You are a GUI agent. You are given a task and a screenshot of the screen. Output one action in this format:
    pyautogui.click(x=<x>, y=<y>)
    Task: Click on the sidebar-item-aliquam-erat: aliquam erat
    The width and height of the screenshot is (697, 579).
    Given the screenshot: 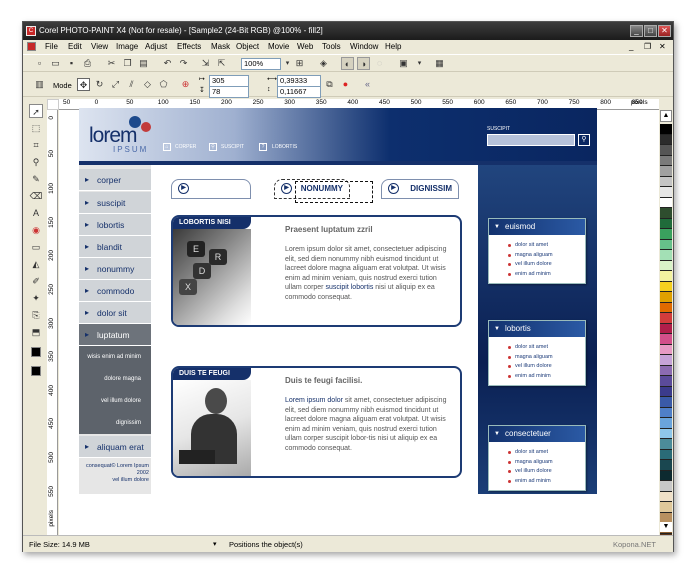 What is the action you would take?
    pyautogui.click(x=115, y=447)
    